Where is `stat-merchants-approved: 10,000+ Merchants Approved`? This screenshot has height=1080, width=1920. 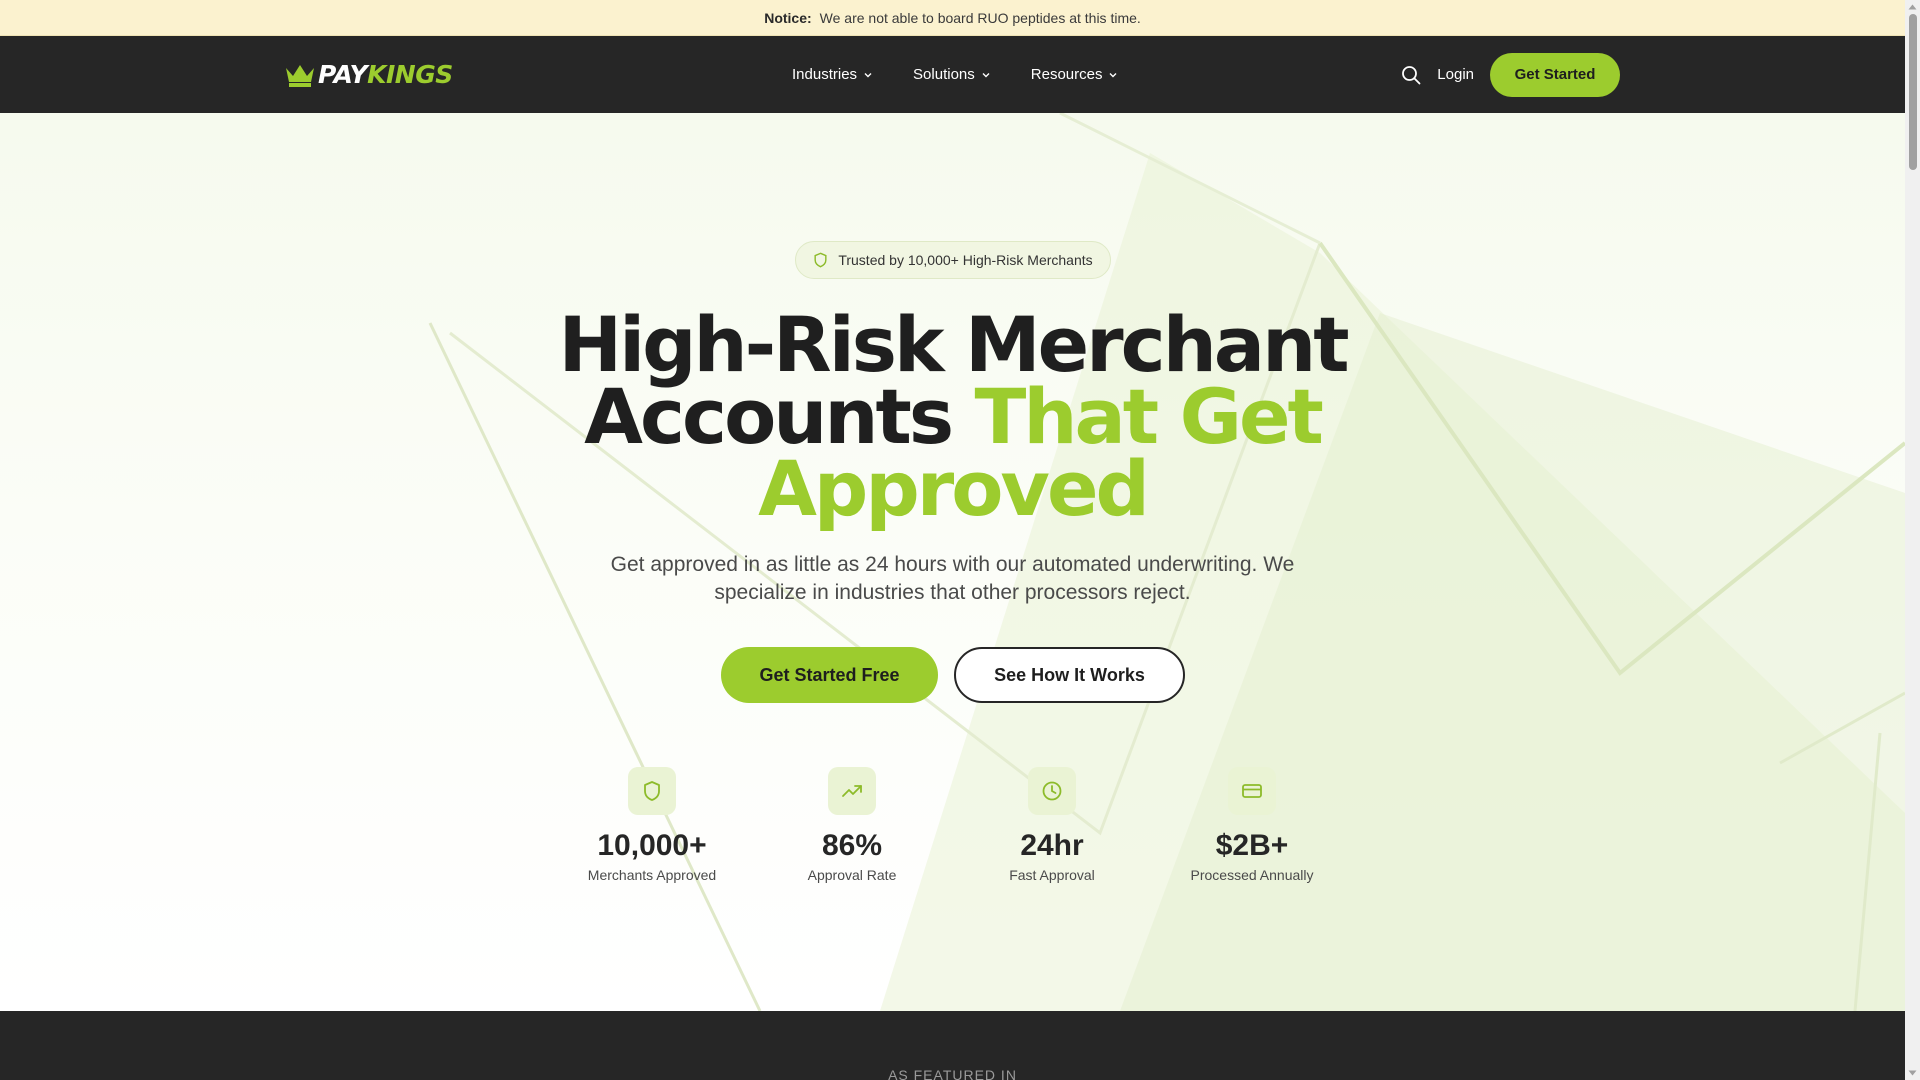 stat-merchants-approved: 10,000+ Merchants Approved is located at coordinates (652, 825).